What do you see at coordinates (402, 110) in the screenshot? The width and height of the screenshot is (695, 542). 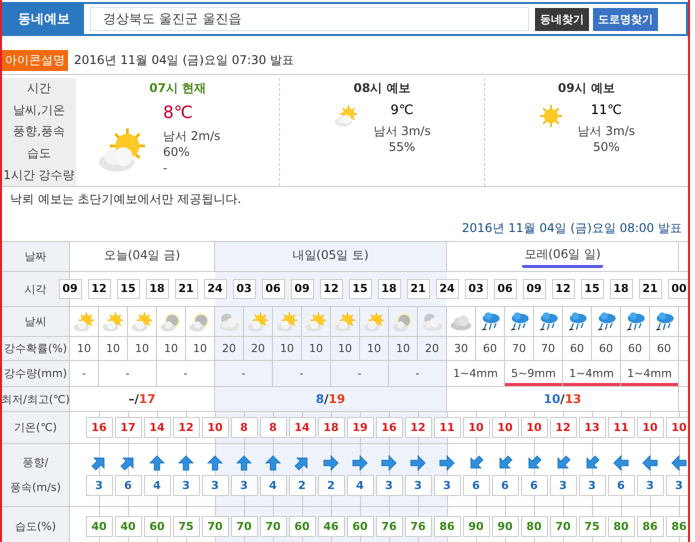 I see `temperature: 9℃` at bounding box center [402, 110].